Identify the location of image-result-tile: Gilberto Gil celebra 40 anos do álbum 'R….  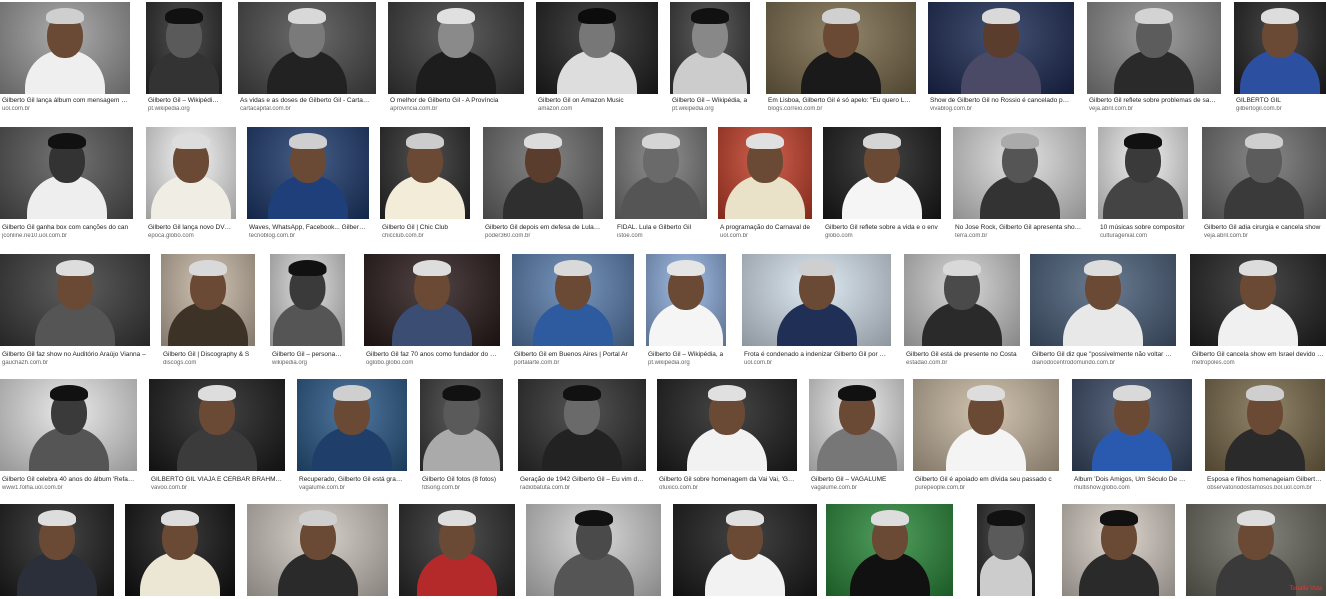
(68, 437).